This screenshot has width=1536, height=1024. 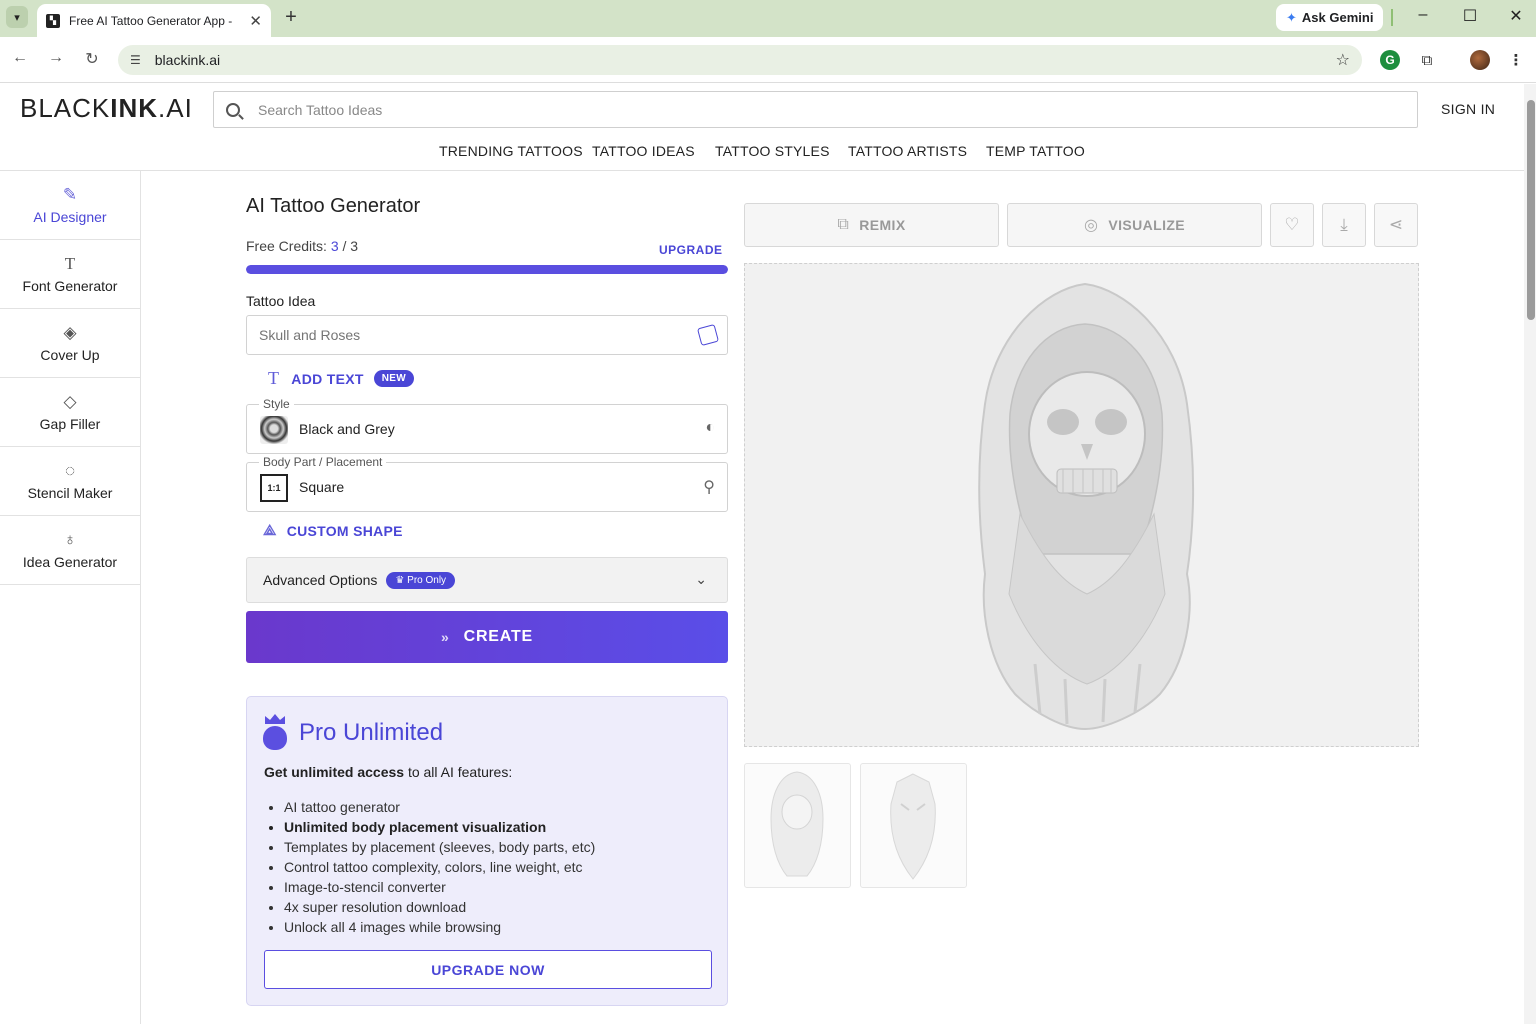 I want to click on sidebar-item-label: Font Generator, so click(x=70, y=286).